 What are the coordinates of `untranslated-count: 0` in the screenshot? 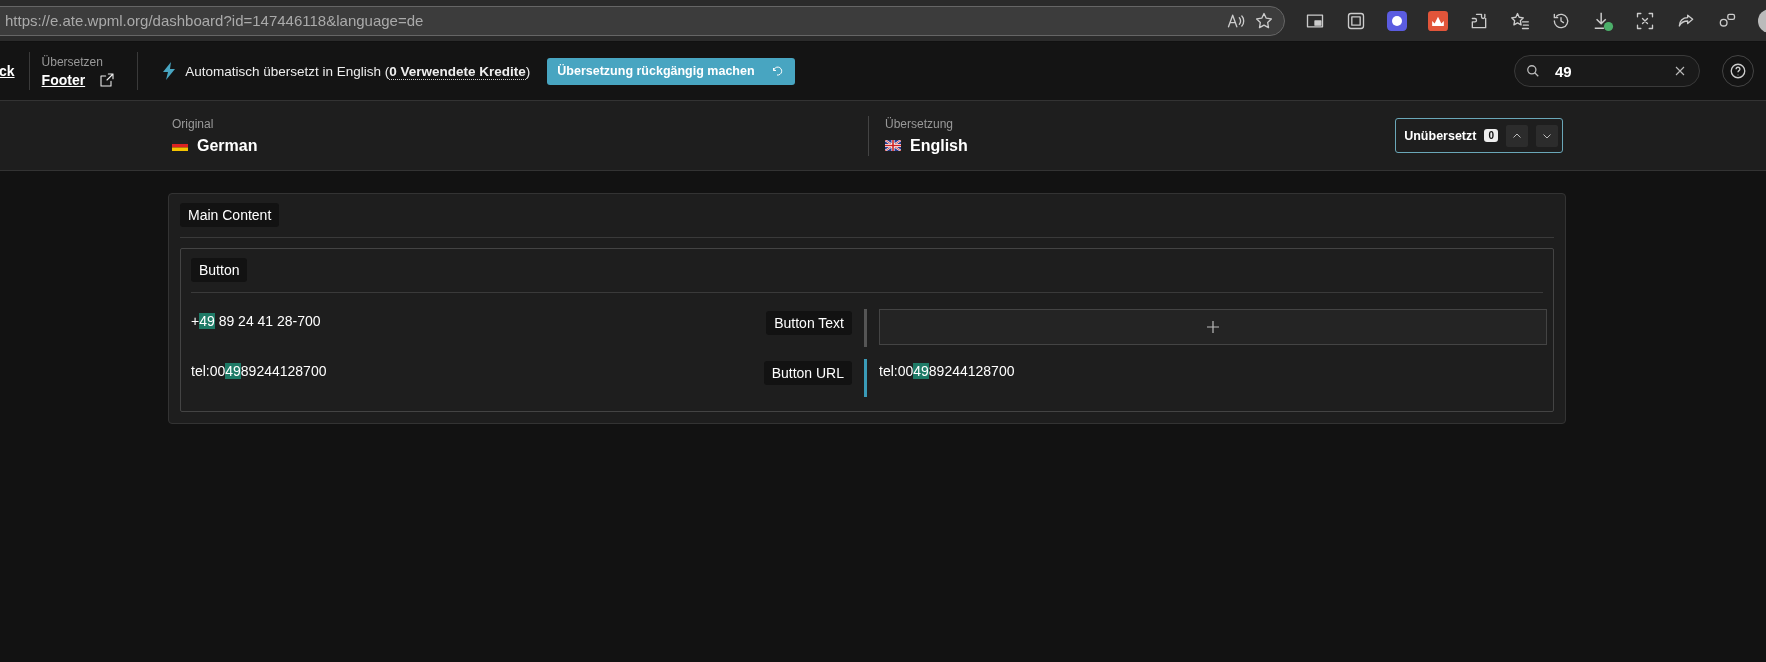 It's located at (1491, 135).